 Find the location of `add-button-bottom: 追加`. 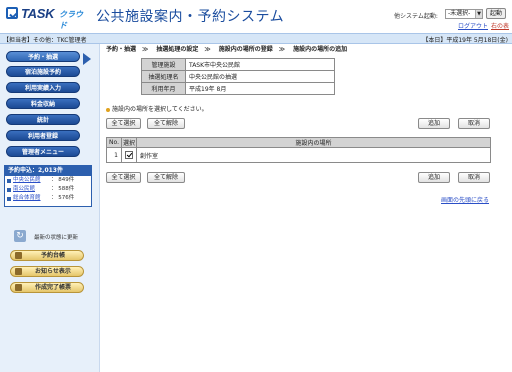

add-button-bottom: 追加 is located at coordinates (434, 177).